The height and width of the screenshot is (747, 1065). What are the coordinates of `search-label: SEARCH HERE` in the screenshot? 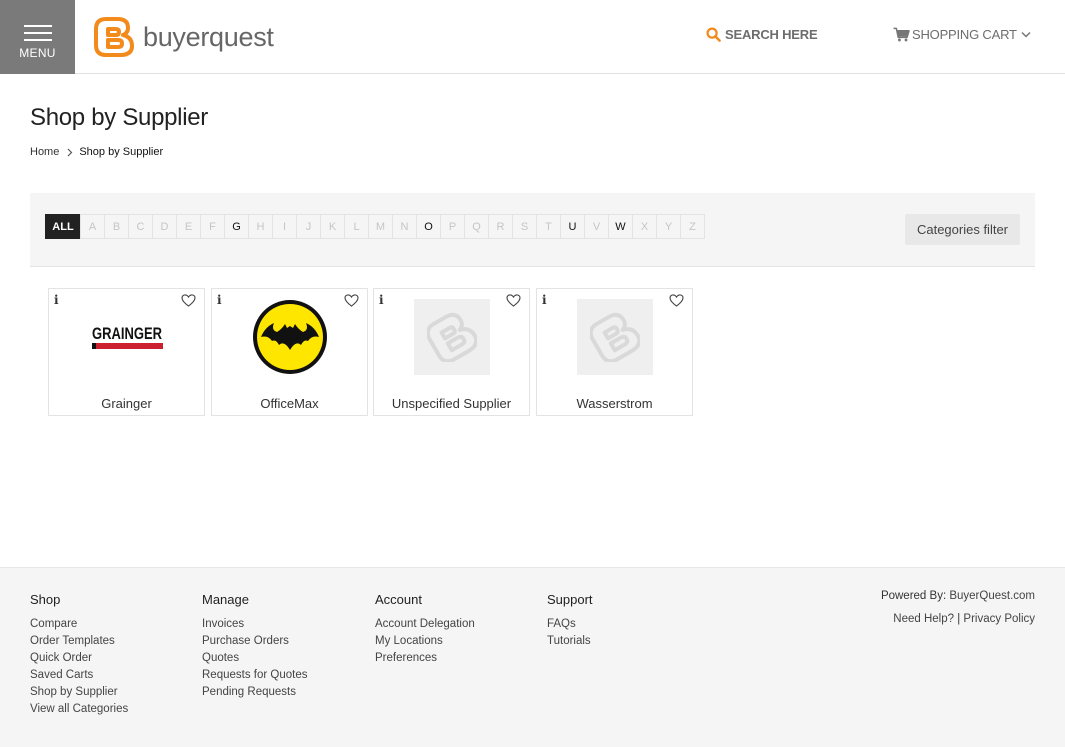 It's located at (771, 34).